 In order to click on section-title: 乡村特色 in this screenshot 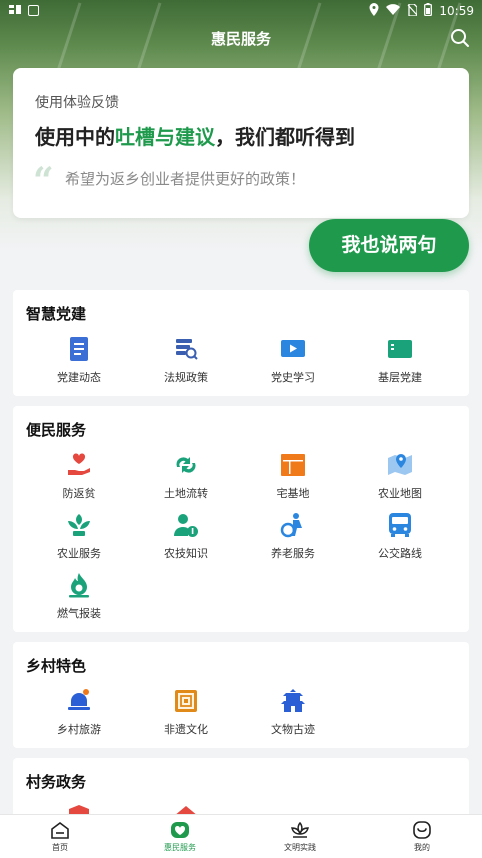, I will do `click(56, 666)`.